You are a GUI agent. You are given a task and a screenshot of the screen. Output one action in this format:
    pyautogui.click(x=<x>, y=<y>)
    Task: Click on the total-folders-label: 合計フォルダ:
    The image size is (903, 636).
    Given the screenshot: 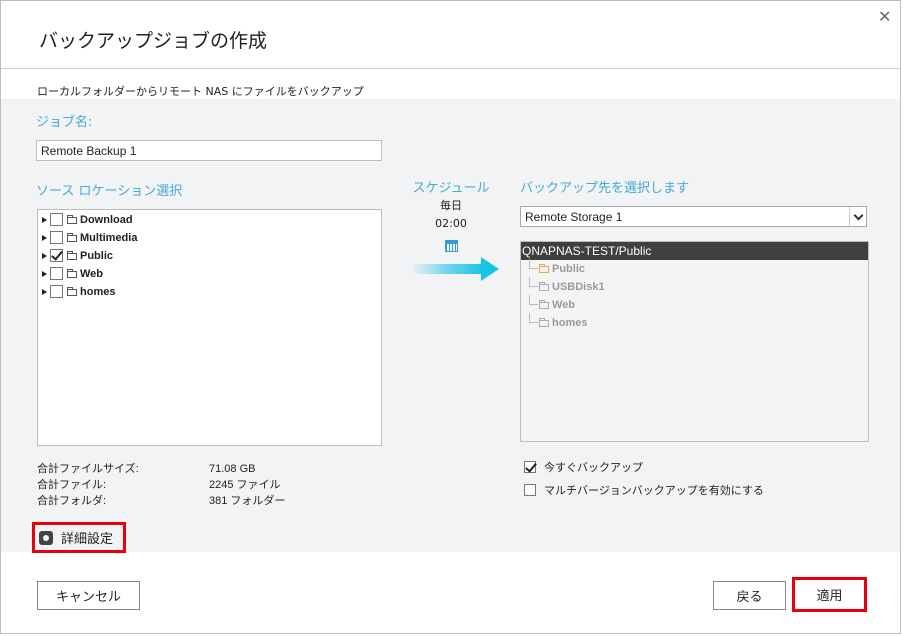 What is the action you would take?
    pyautogui.click(x=72, y=501)
    